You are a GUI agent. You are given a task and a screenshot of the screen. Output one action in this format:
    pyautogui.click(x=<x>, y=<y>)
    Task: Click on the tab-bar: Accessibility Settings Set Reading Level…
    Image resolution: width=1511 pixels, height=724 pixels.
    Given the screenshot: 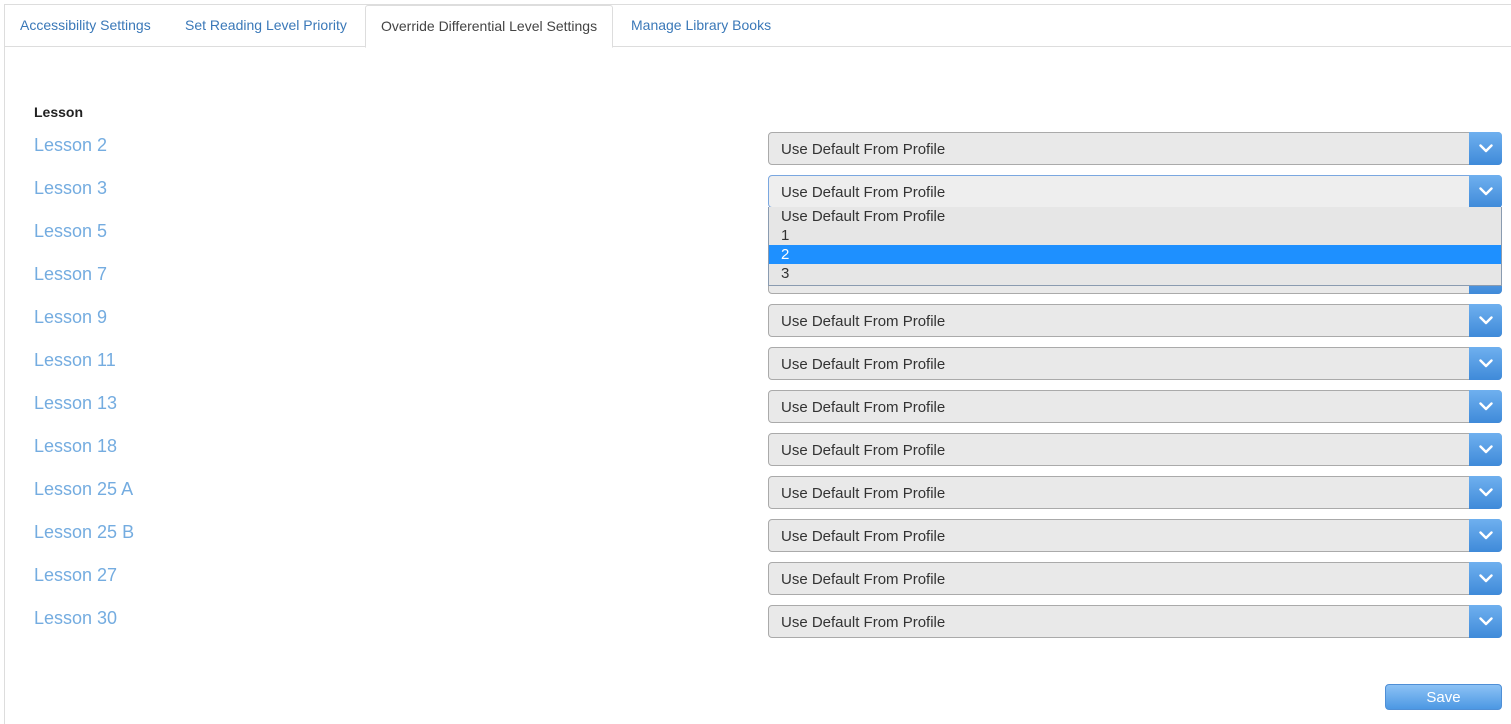 What is the action you would take?
    pyautogui.click(x=757, y=26)
    